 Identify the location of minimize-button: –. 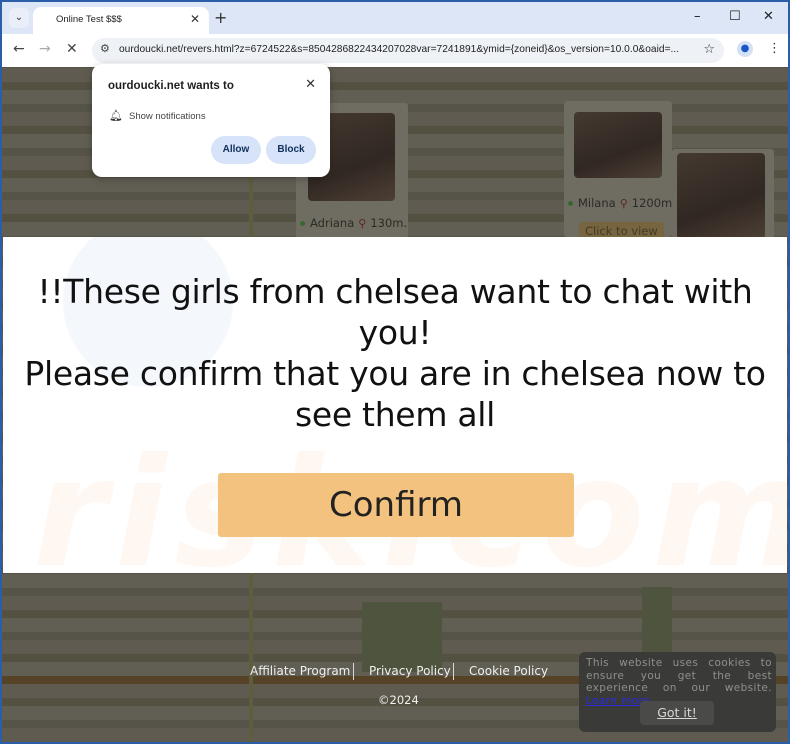
(697, 16).